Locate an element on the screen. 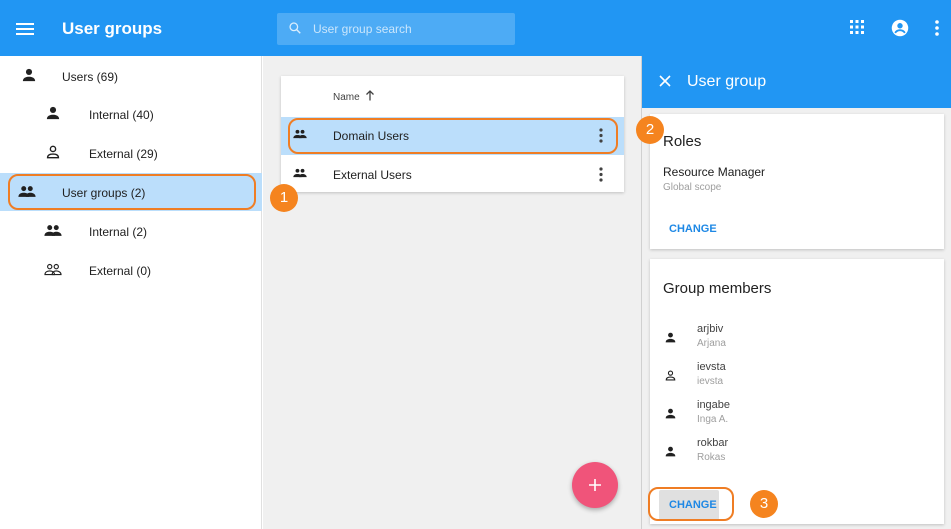  callout-badge-2: 2 is located at coordinates (650, 130).